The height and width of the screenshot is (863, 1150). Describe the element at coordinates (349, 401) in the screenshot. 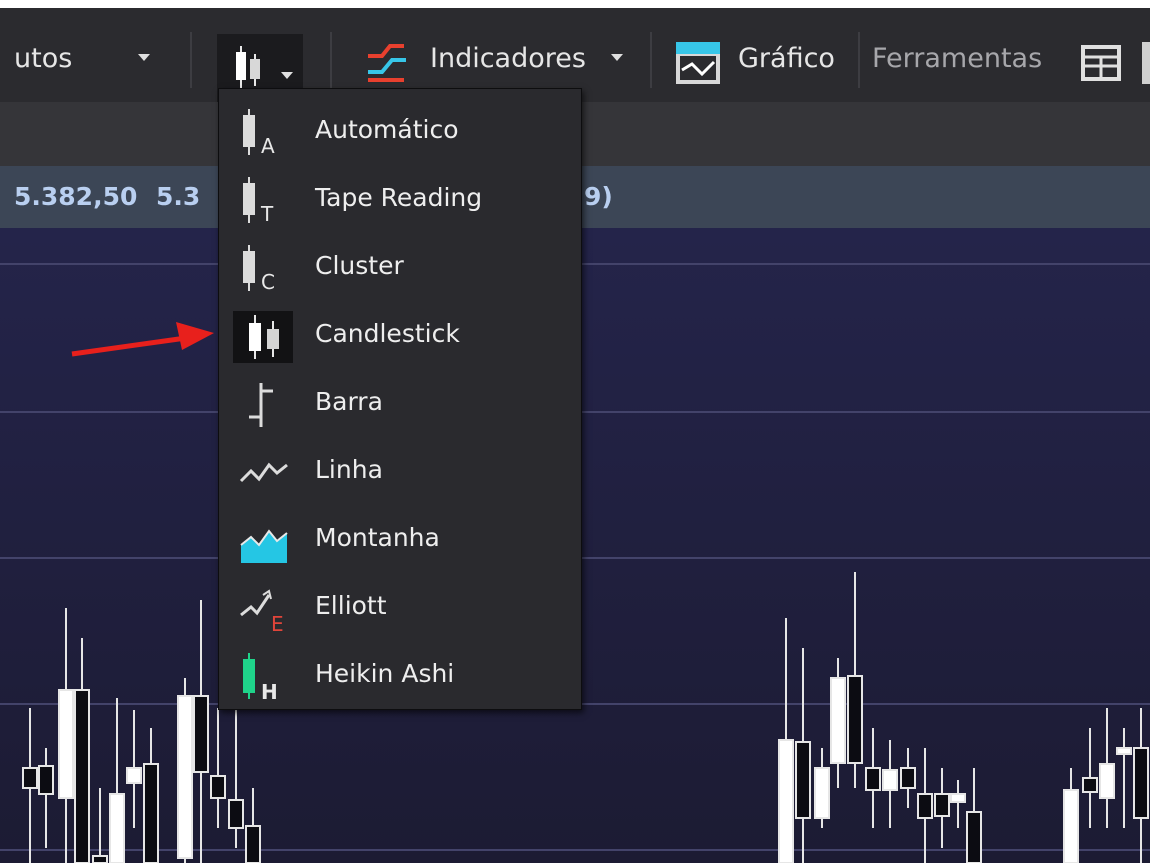

I see `menu-item-label: Barra` at that location.